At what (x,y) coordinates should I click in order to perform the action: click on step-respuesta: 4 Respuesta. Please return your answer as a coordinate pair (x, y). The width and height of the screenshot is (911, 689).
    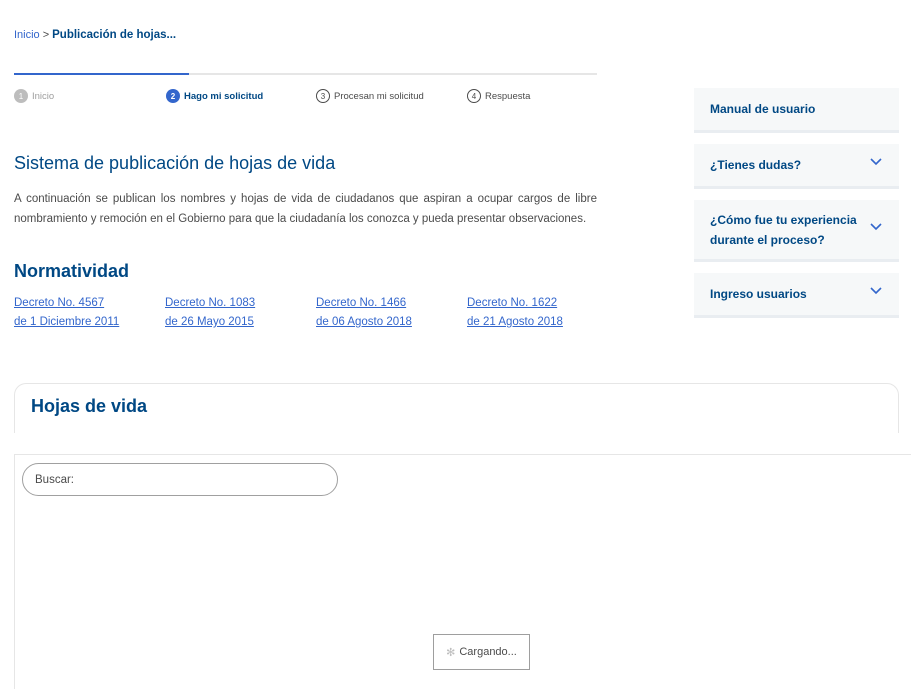
    Looking at the image, I should click on (498, 96).